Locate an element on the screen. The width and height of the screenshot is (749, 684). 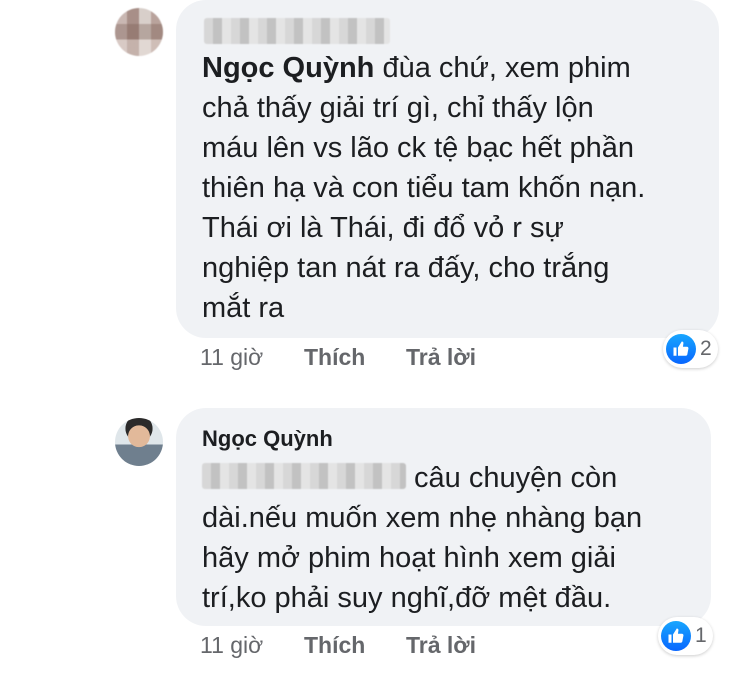
reaction-count: 2 is located at coordinates (706, 348).